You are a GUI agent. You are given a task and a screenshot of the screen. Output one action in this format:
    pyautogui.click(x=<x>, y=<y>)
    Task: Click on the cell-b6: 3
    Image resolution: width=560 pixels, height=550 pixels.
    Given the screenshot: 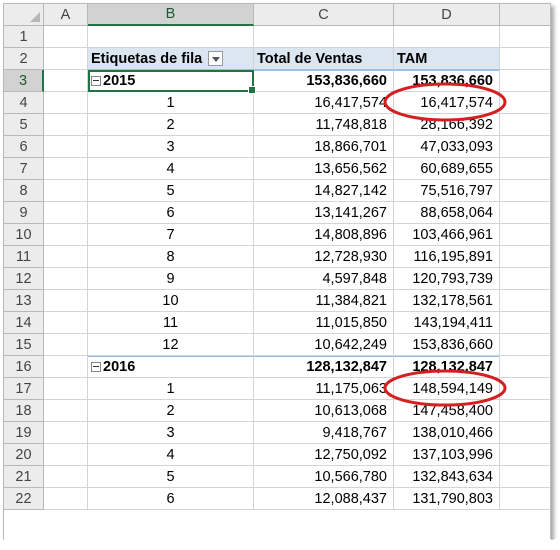 What is the action you would take?
    pyautogui.click(x=171, y=147)
    